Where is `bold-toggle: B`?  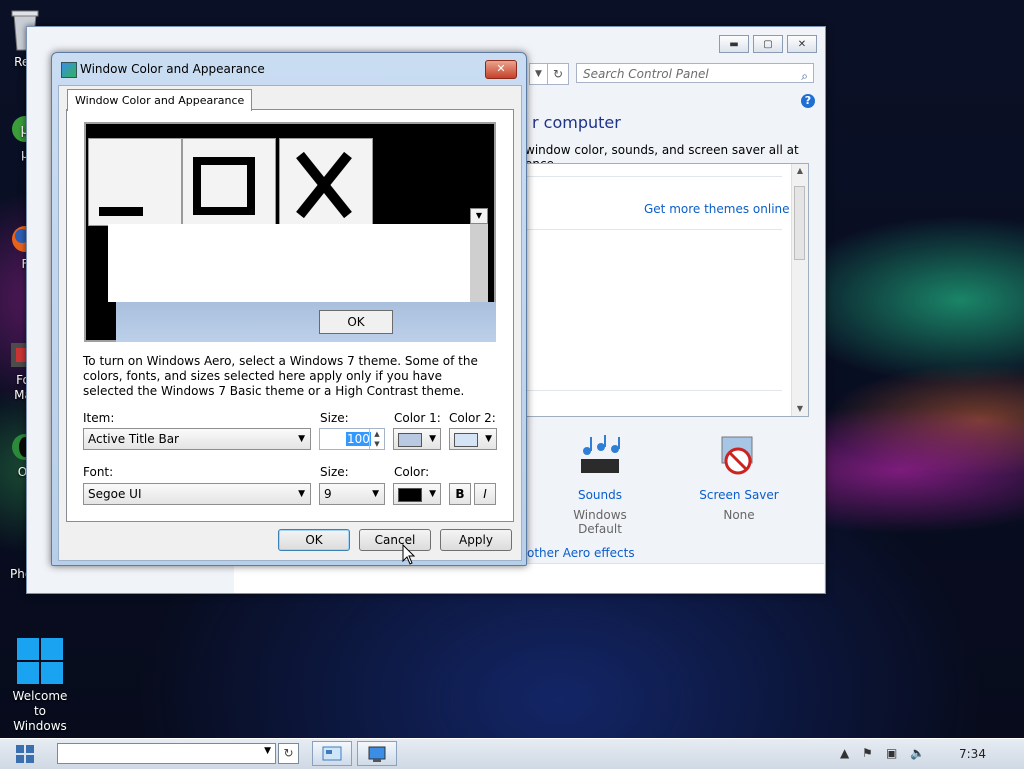
bold-toggle: B is located at coordinates (460, 494).